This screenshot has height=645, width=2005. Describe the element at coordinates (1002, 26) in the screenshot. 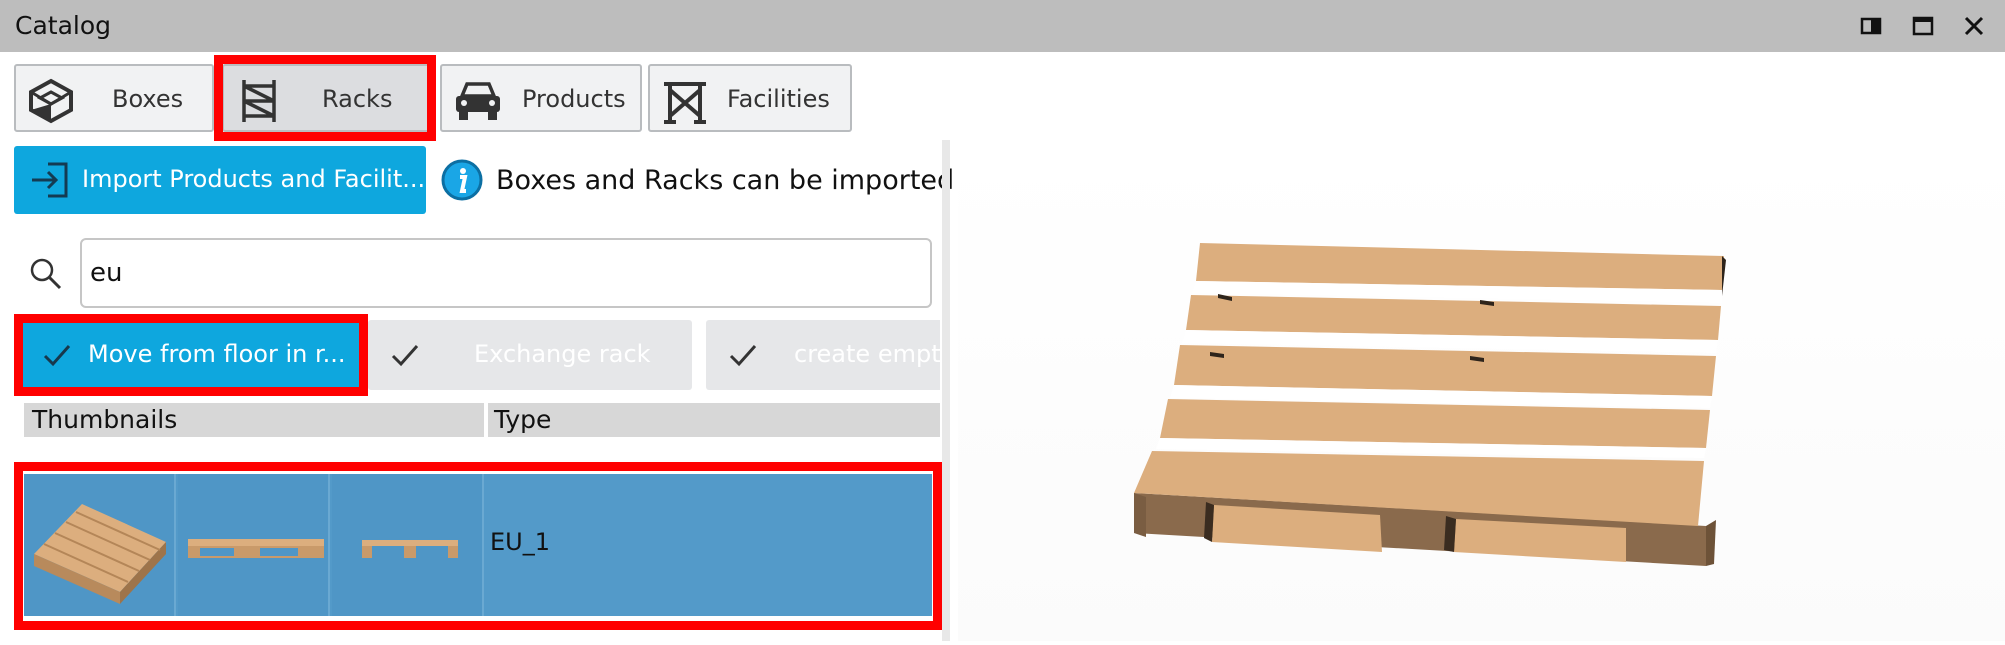

I see `title-bar: Catalog` at that location.